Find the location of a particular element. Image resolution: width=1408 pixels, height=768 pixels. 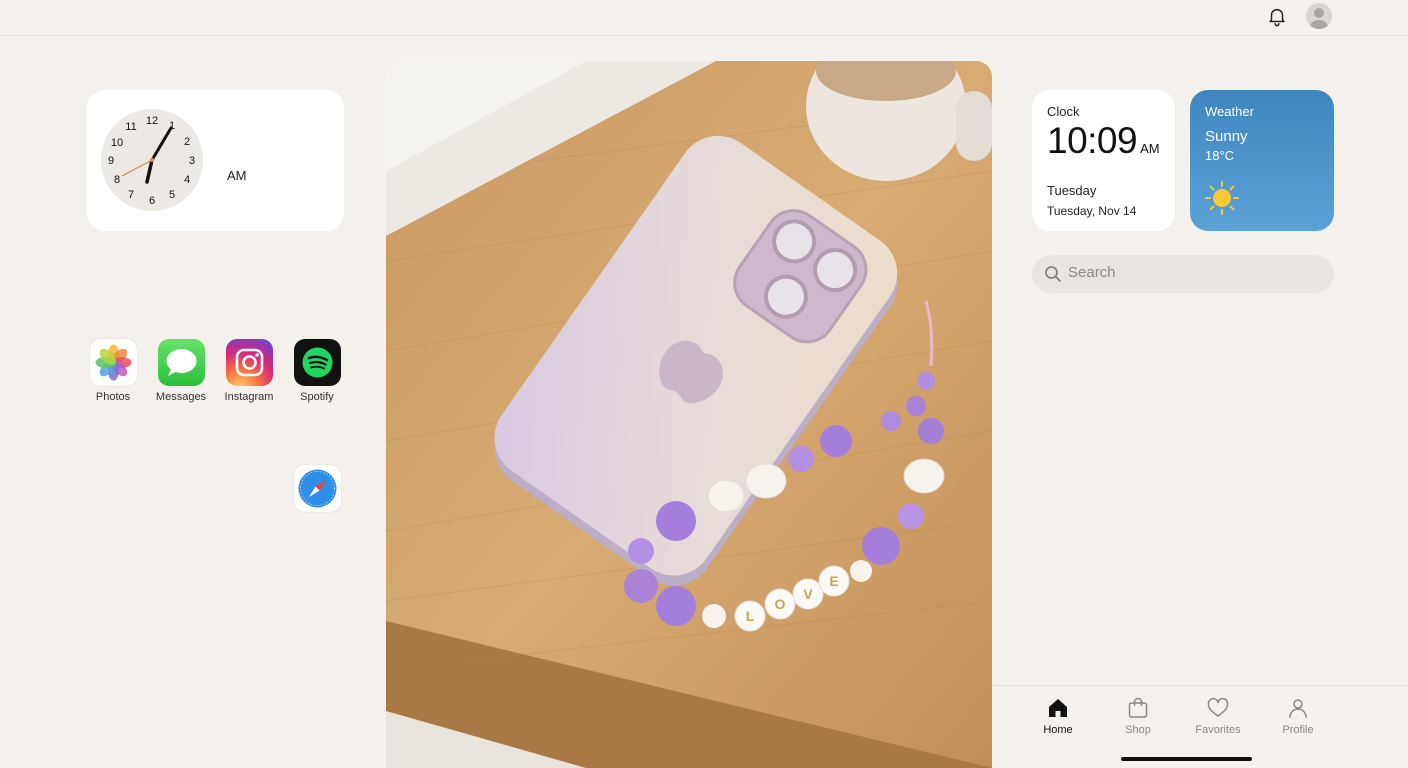

nav-label: Favorites is located at coordinates (1218, 730).